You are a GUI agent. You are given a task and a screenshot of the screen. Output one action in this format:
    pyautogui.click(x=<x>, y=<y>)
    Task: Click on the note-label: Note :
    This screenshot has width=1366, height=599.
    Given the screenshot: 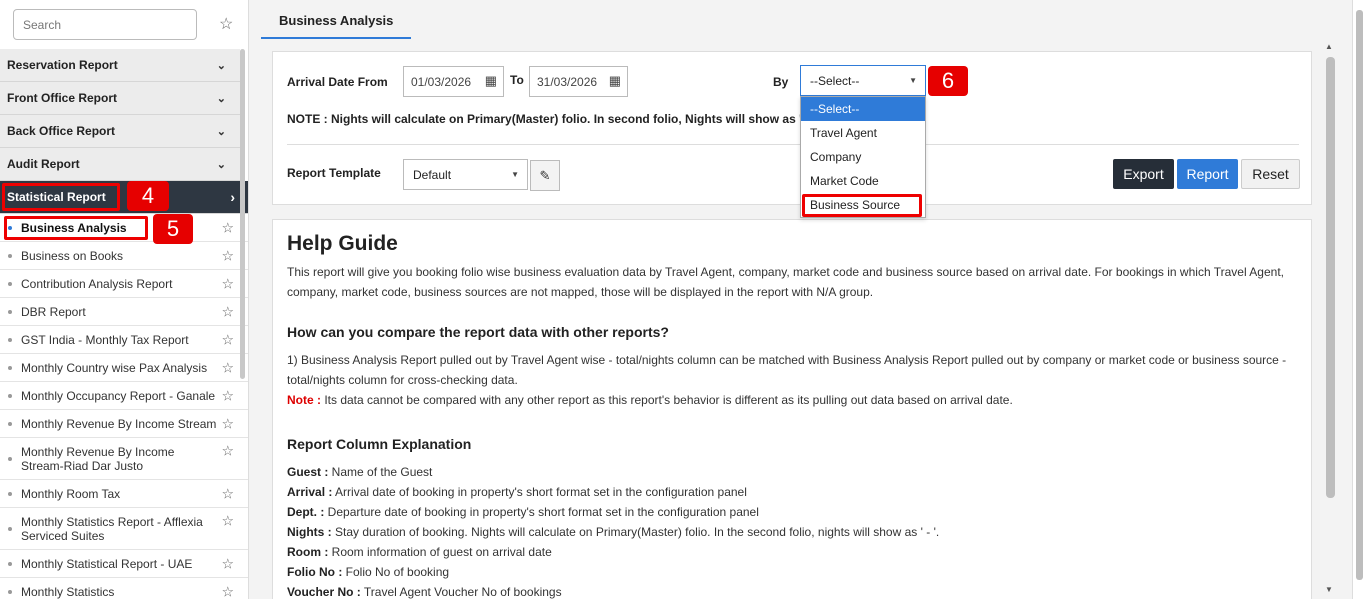 What is the action you would take?
    pyautogui.click(x=304, y=400)
    